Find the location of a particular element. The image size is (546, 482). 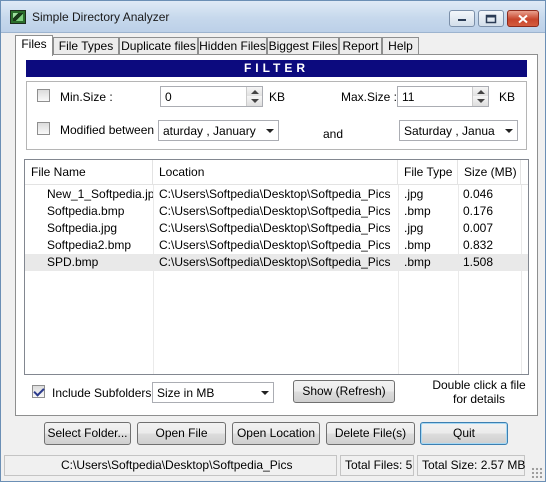

double-click-hint: Double click a file for details is located at coordinates (479, 392).